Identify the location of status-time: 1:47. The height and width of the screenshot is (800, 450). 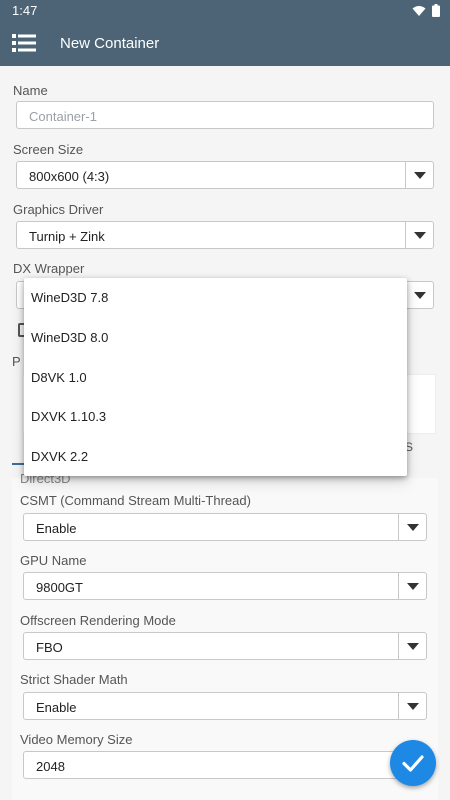
(25, 10).